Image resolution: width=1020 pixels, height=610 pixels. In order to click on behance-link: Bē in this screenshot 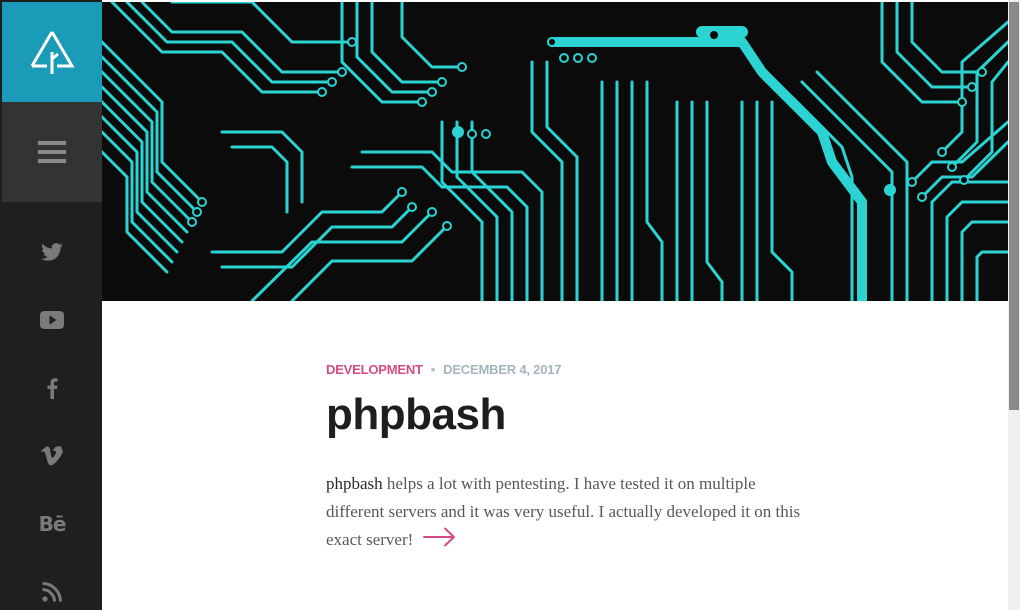, I will do `click(52, 524)`.